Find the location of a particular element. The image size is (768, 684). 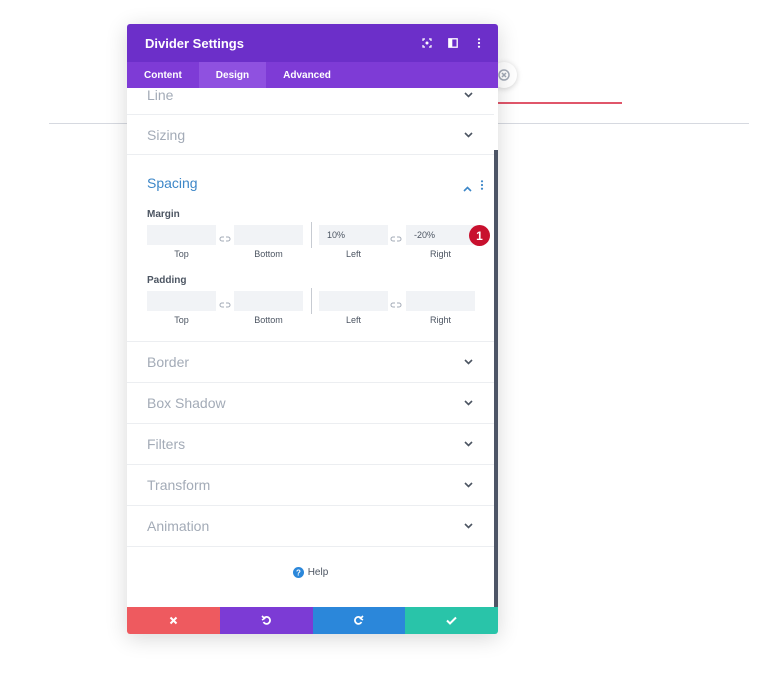

undo-button is located at coordinates (266, 620).